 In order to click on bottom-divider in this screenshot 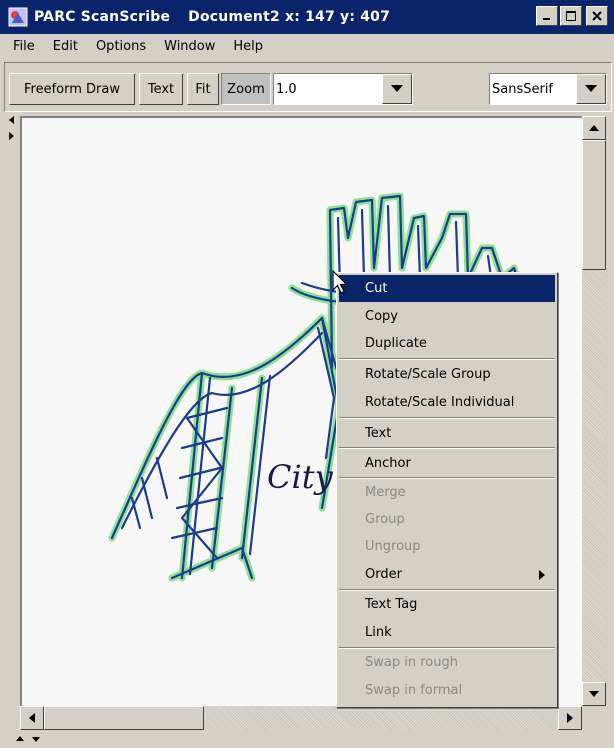, I will do `click(29, 739)`.